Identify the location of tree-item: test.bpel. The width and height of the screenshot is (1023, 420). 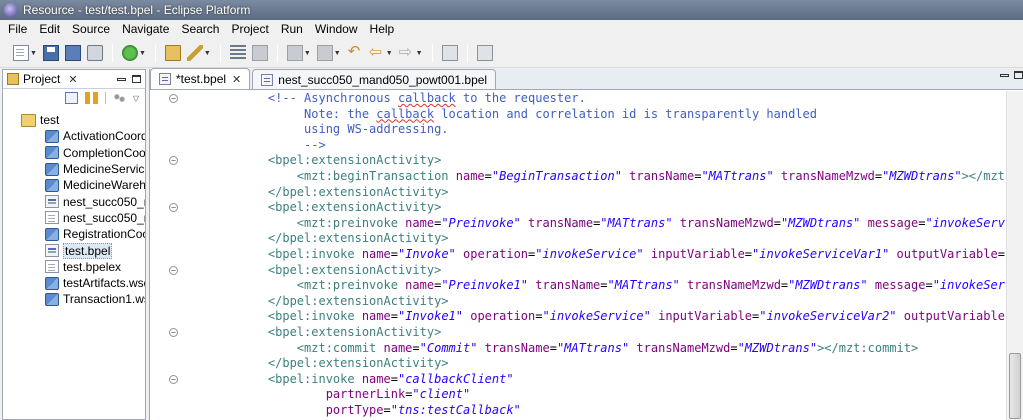
(74, 250).